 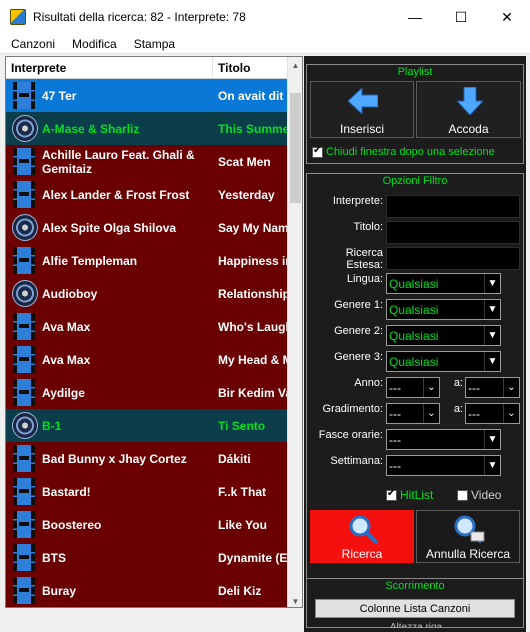 What do you see at coordinates (358, 357) in the screenshot?
I see `genere3-label: Genere 3:` at bounding box center [358, 357].